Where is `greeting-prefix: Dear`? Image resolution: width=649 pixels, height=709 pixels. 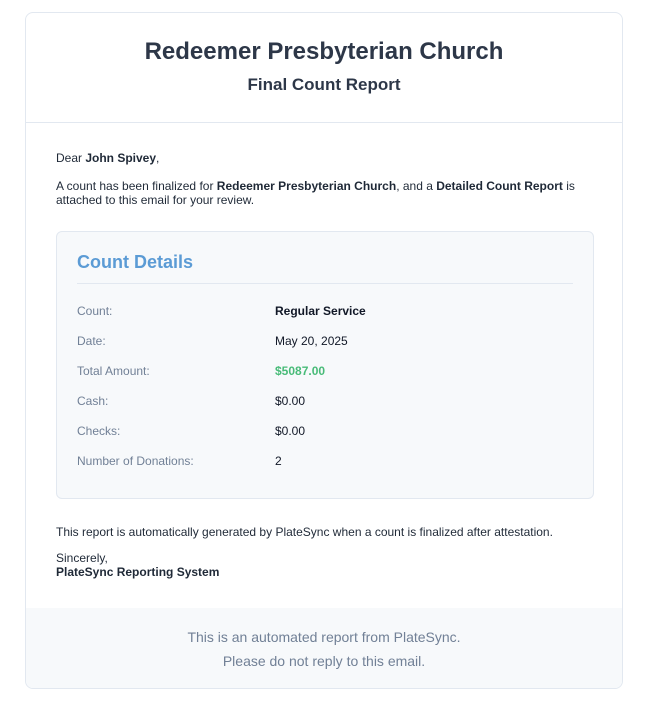 greeting-prefix: Dear is located at coordinates (71, 158).